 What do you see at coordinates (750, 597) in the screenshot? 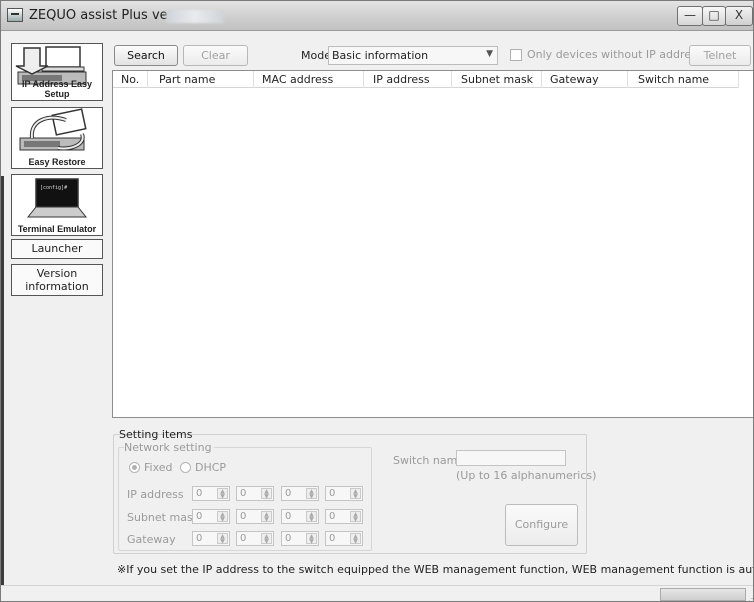
I see `resize-grip-icon: ⋰` at bounding box center [750, 597].